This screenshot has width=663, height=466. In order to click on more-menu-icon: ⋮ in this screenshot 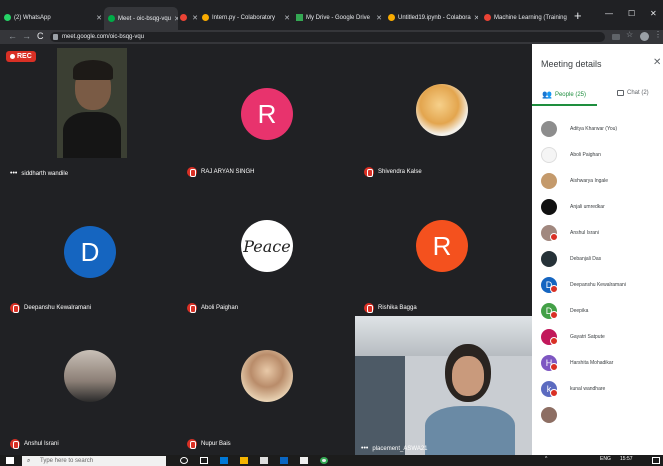, I will do `click(658, 34)`.